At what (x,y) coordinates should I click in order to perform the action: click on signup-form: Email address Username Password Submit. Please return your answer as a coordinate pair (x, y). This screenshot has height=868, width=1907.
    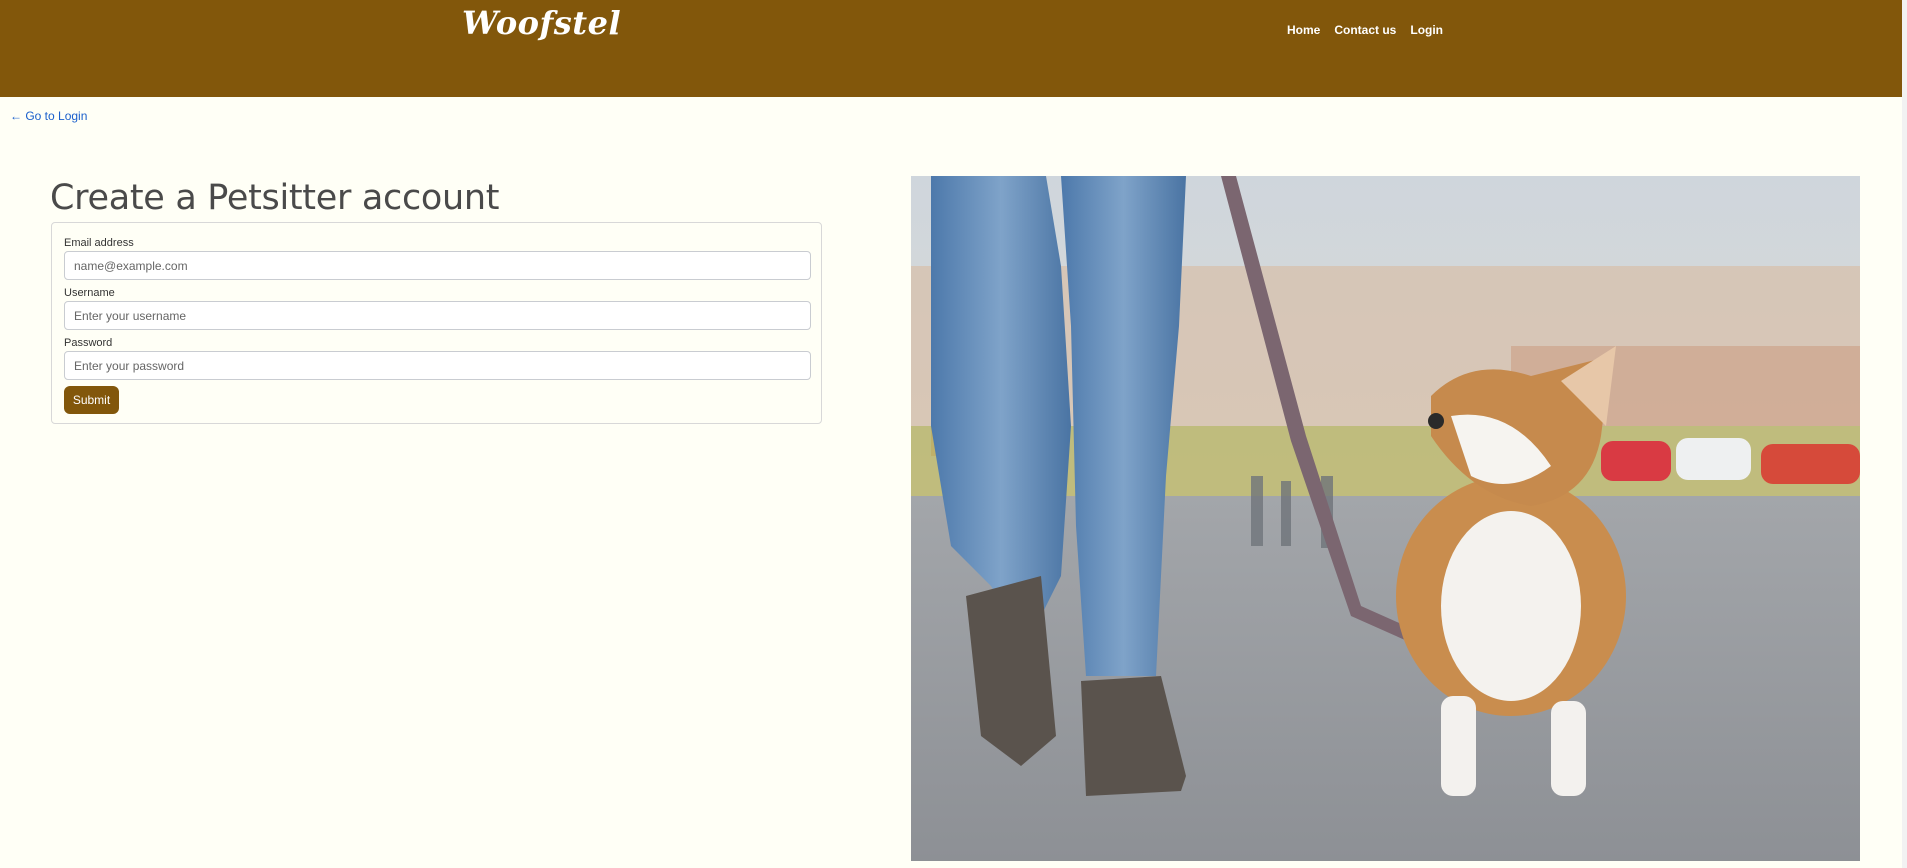
    Looking at the image, I should click on (436, 323).